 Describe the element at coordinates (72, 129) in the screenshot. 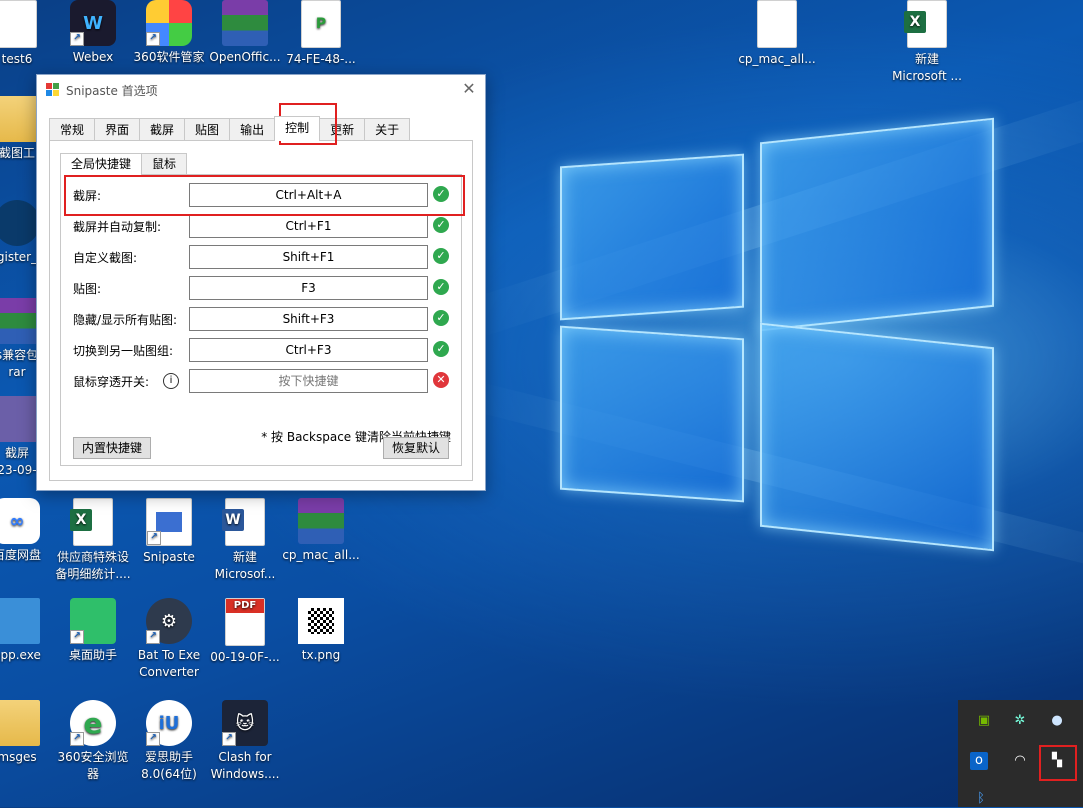

I see `tab-general: 常规` at that location.